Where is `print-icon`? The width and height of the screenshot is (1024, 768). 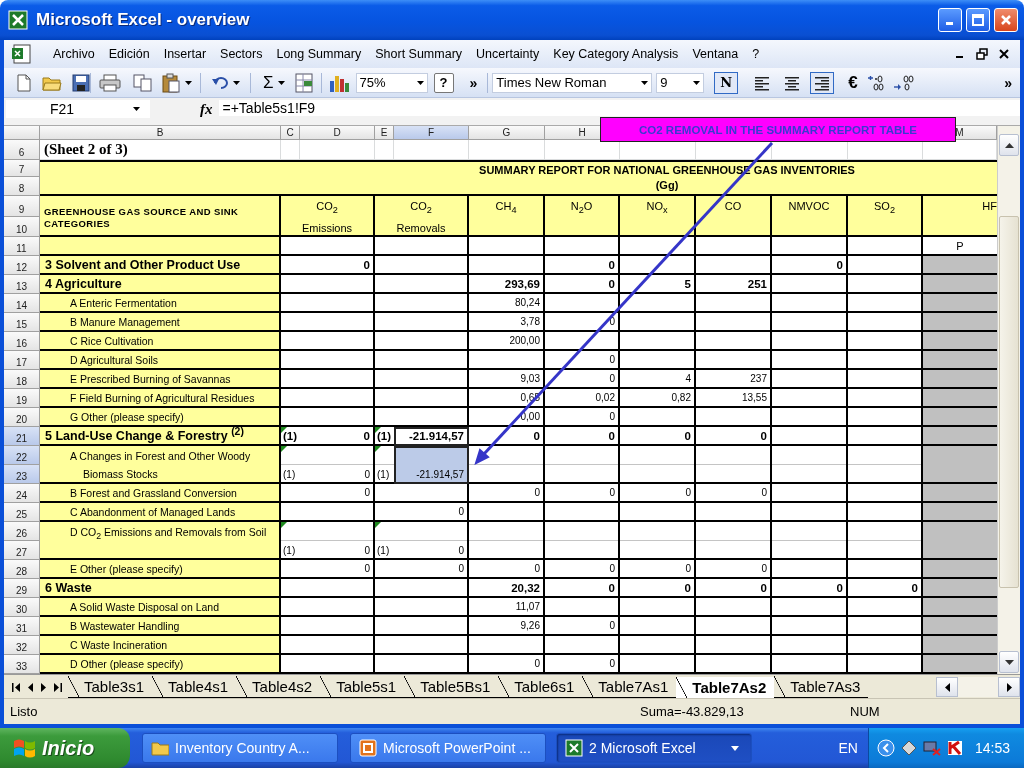
print-icon is located at coordinates (110, 82).